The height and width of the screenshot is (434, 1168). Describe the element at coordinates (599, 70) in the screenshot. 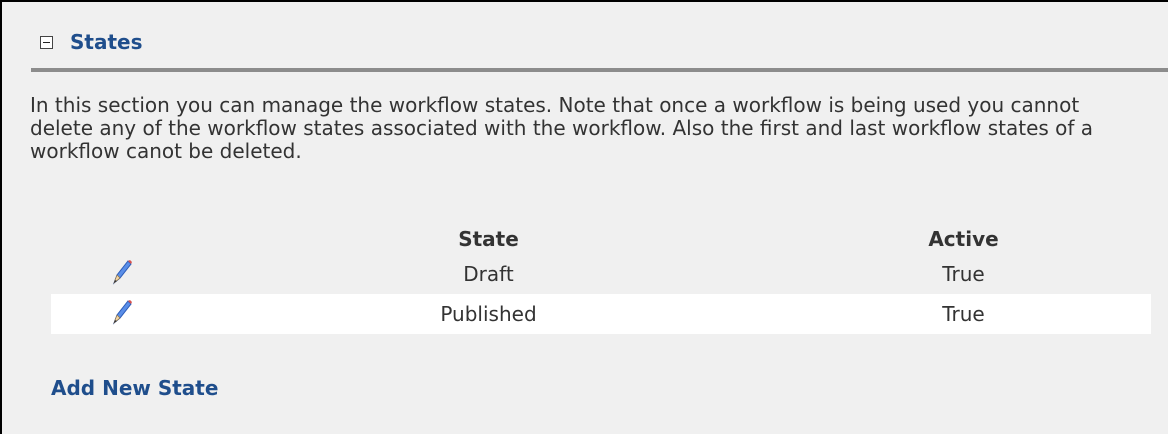

I see `section-divider` at that location.